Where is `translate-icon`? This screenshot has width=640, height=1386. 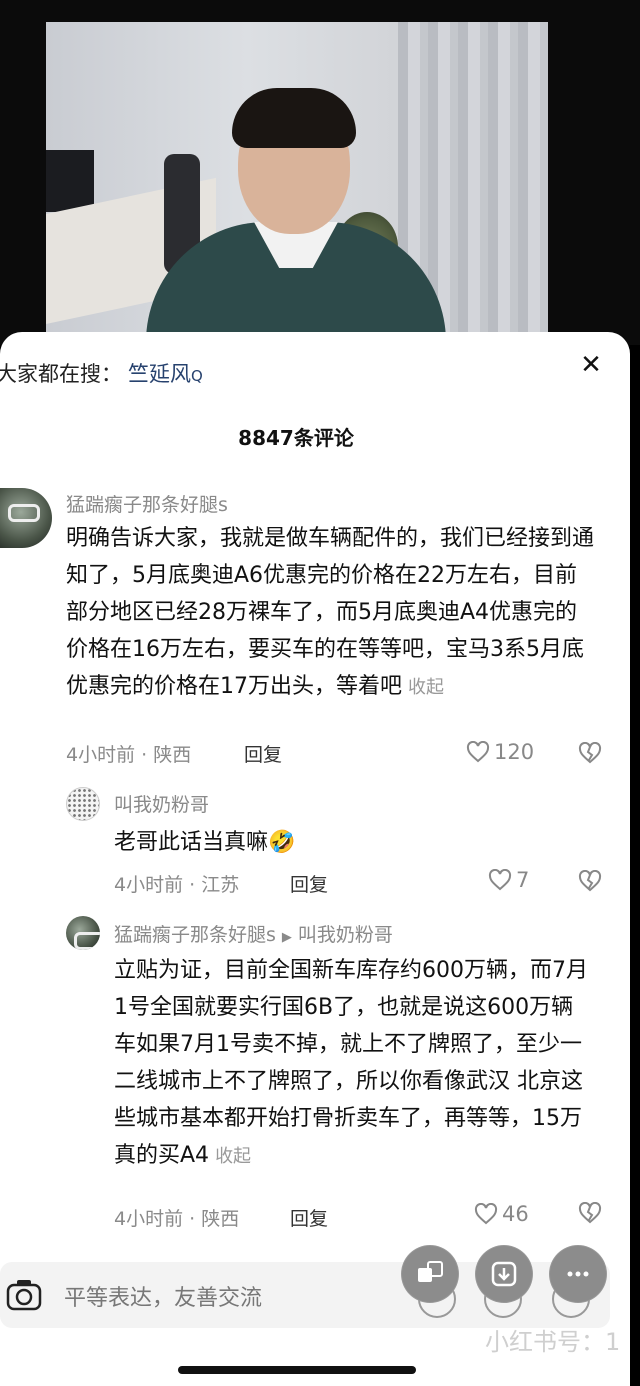 translate-icon is located at coordinates (430, 1274).